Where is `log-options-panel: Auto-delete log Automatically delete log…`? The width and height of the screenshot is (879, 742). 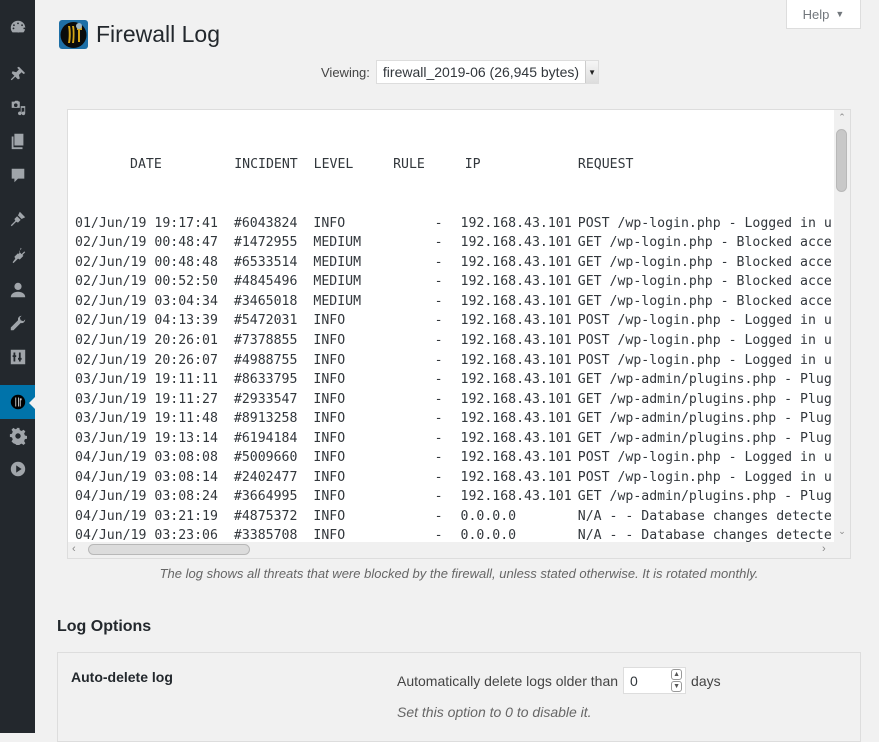
log-options-panel: Auto-delete log Automatically delete log… is located at coordinates (459, 697).